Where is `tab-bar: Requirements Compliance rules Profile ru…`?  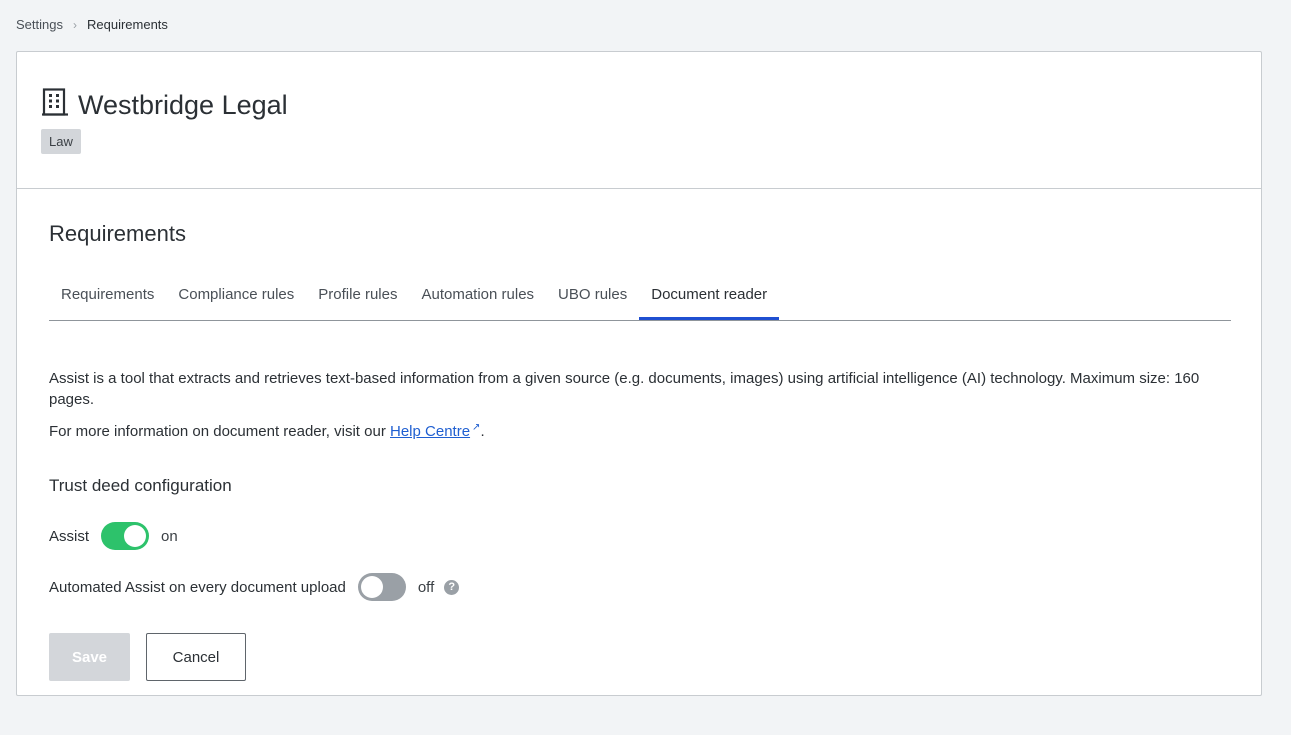
tab-bar: Requirements Compliance rules Profile ru… is located at coordinates (640, 297).